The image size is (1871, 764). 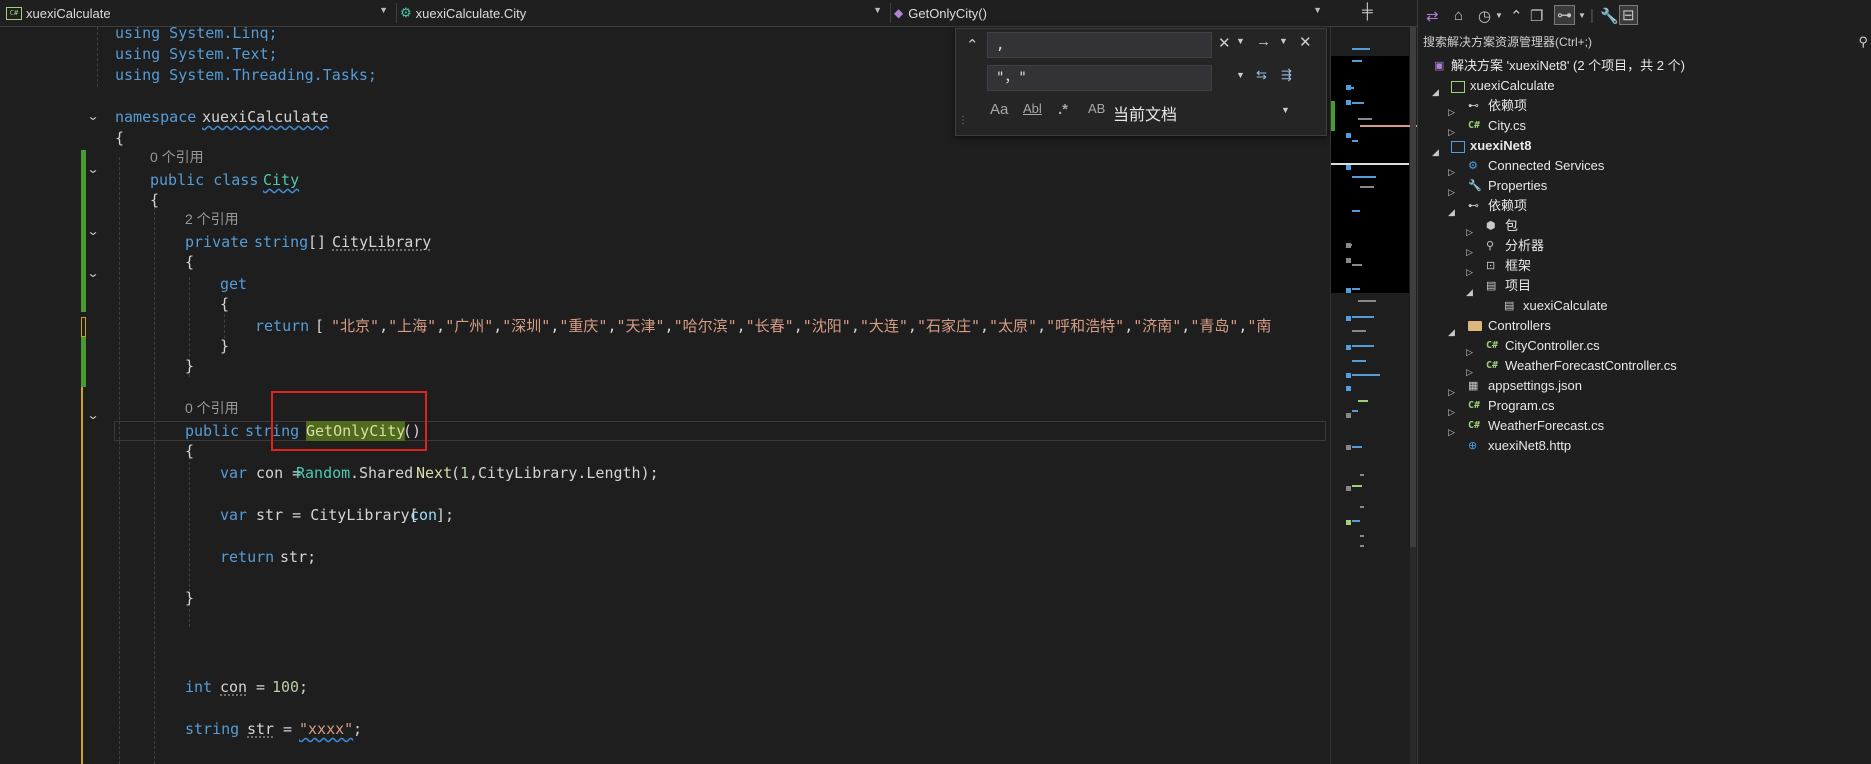 I want to click on next-method: Next, so click(x=434, y=473).